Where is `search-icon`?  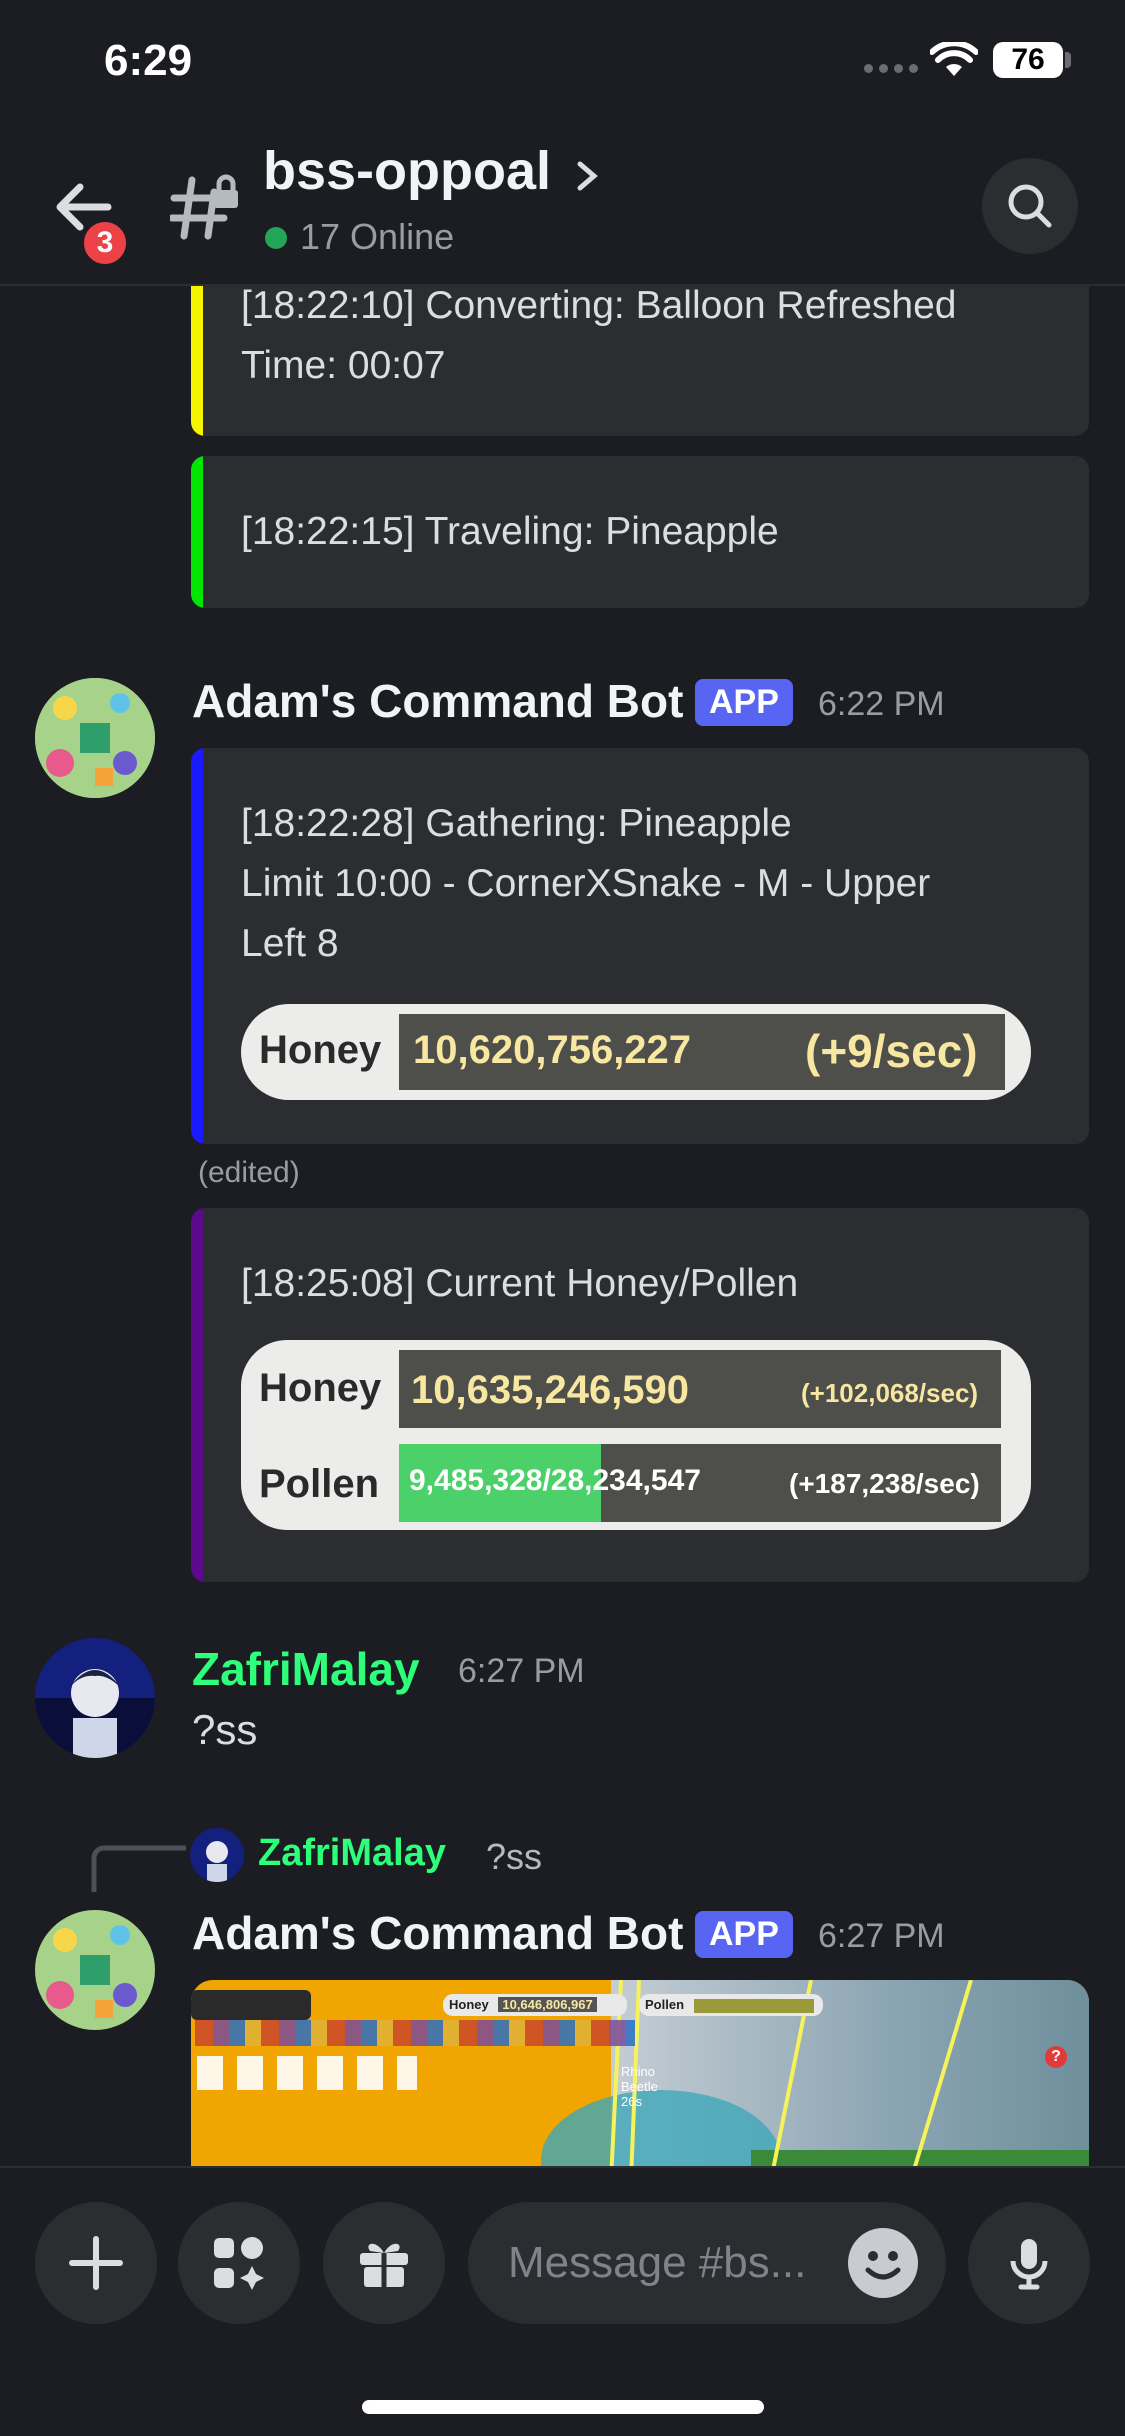 search-icon is located at coordinates (1030, 206).